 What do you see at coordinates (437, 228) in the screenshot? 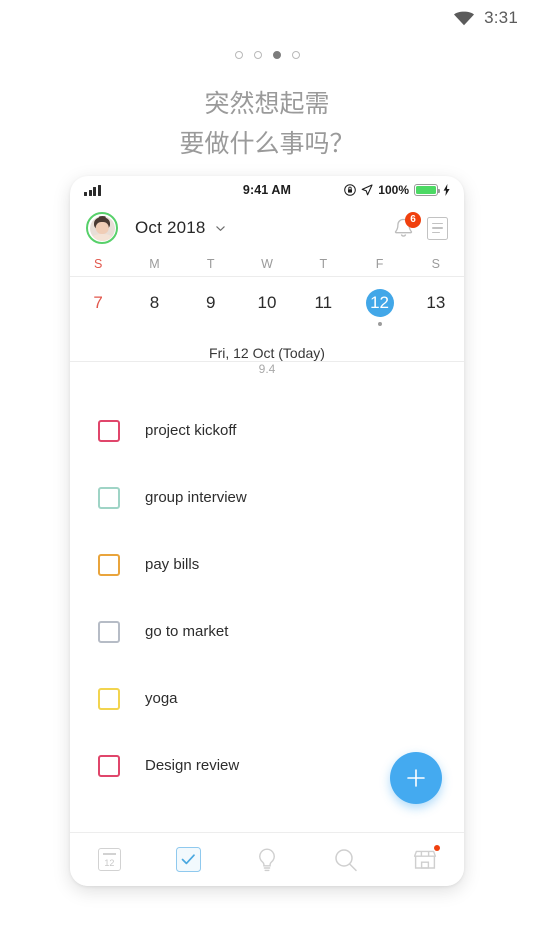
I see `document-list-icon` at bounding box center [437, 228].